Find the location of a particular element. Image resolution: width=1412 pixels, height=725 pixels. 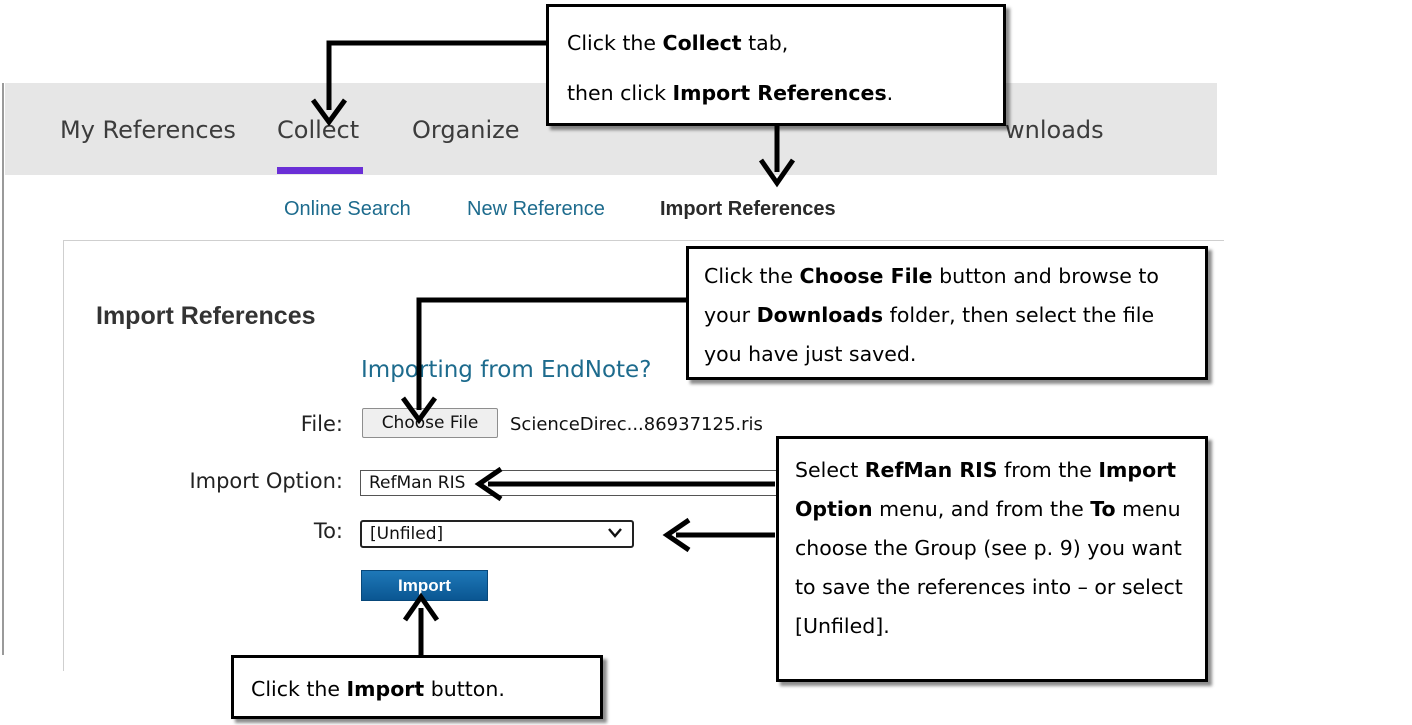

arrow-to-choose-file is located at coordinates (552, 353).